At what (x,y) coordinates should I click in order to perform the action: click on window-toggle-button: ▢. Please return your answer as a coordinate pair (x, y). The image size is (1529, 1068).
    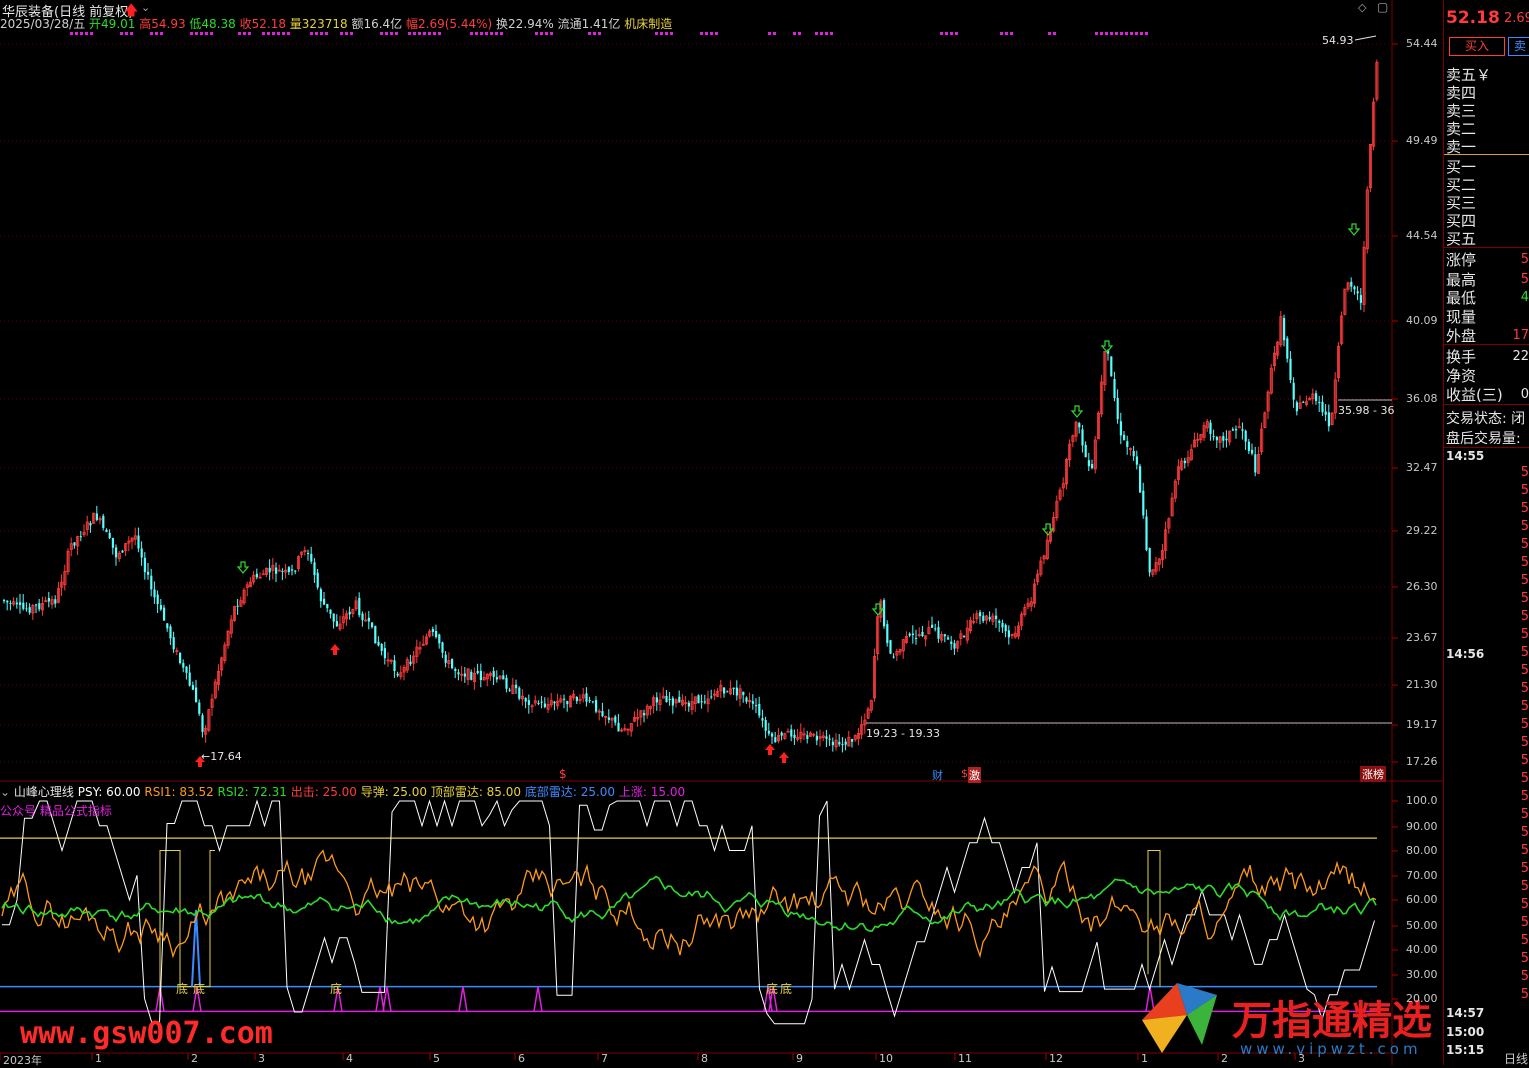
    Looking at the image, I should click on (1382, 7).